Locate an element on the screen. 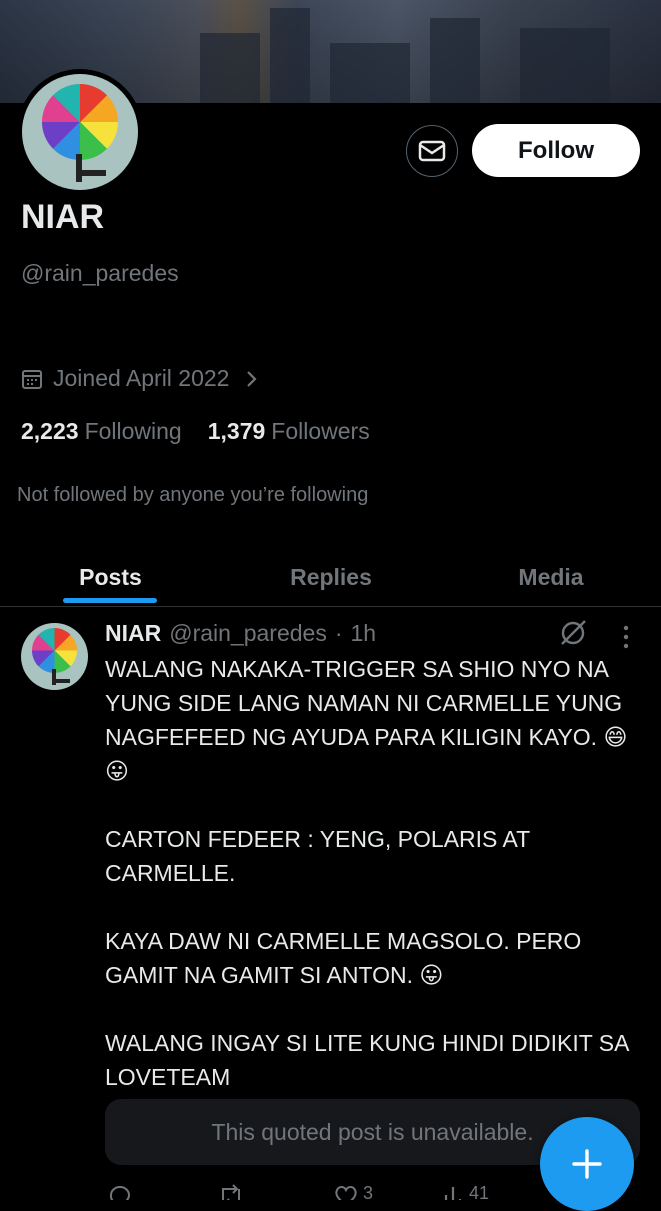  plus-icon is located at coordinates (587, 1164).